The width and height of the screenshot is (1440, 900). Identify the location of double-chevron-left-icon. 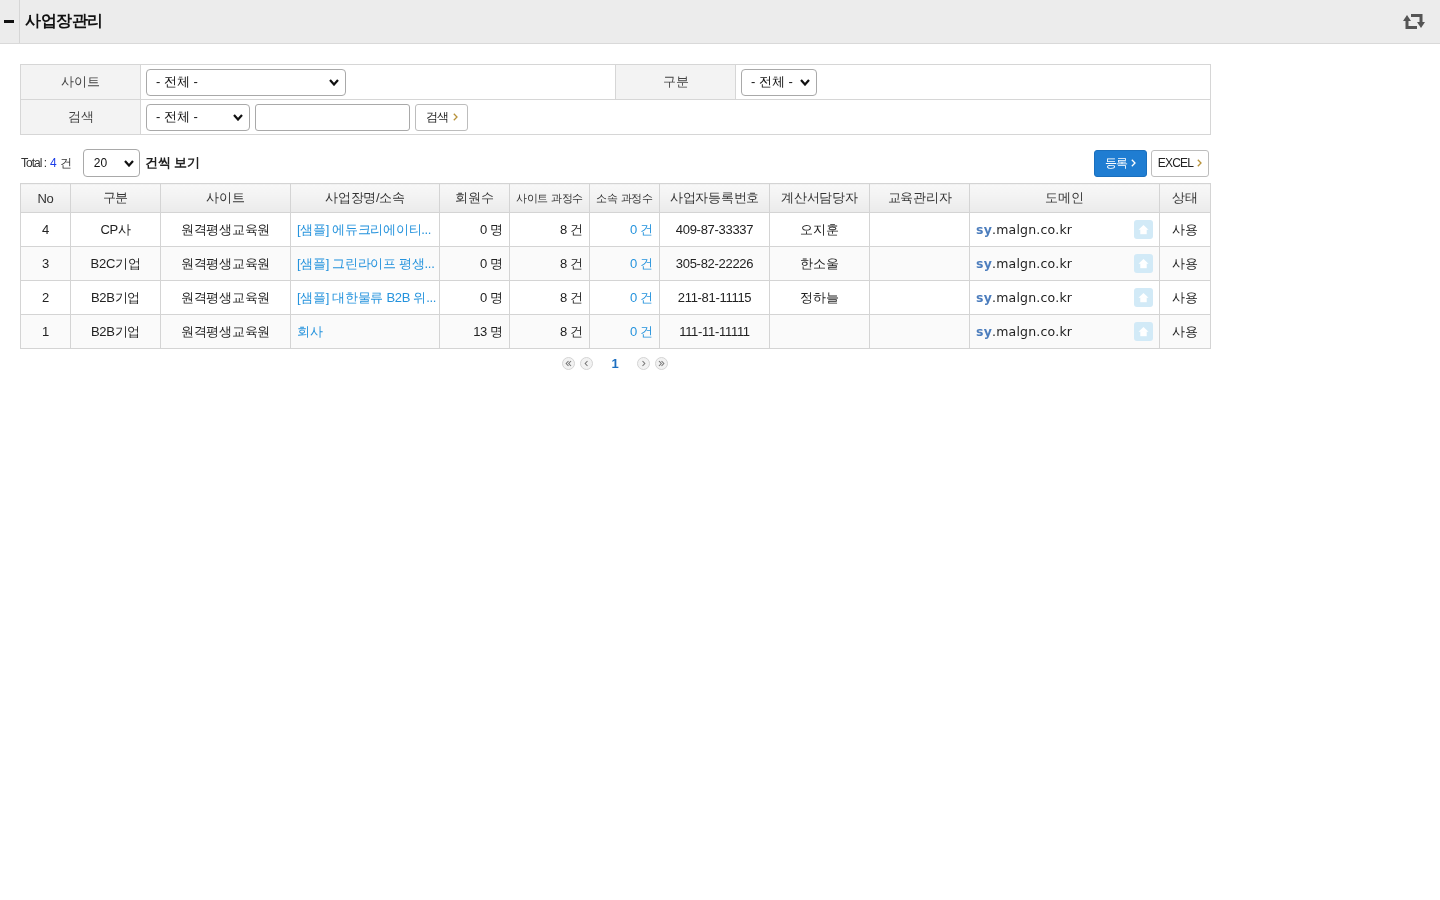
(569, 363).